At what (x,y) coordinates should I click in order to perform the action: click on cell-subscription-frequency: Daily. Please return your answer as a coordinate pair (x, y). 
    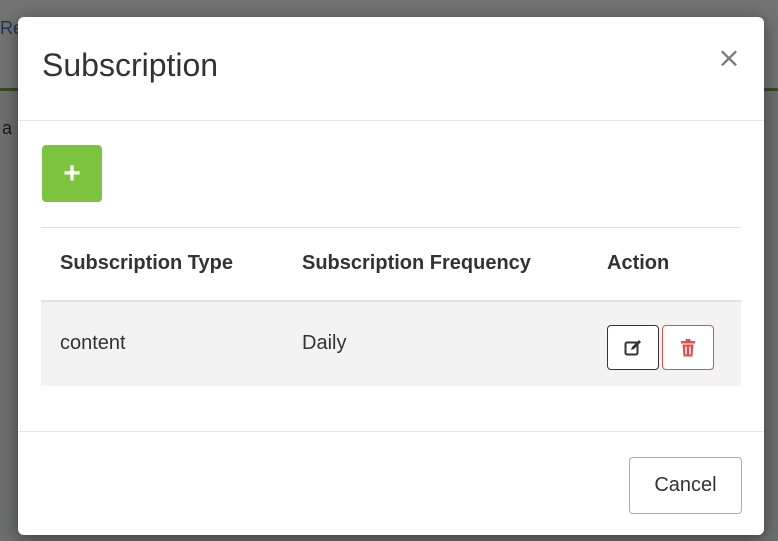
    Looking at the image, I should click on (435, 343).